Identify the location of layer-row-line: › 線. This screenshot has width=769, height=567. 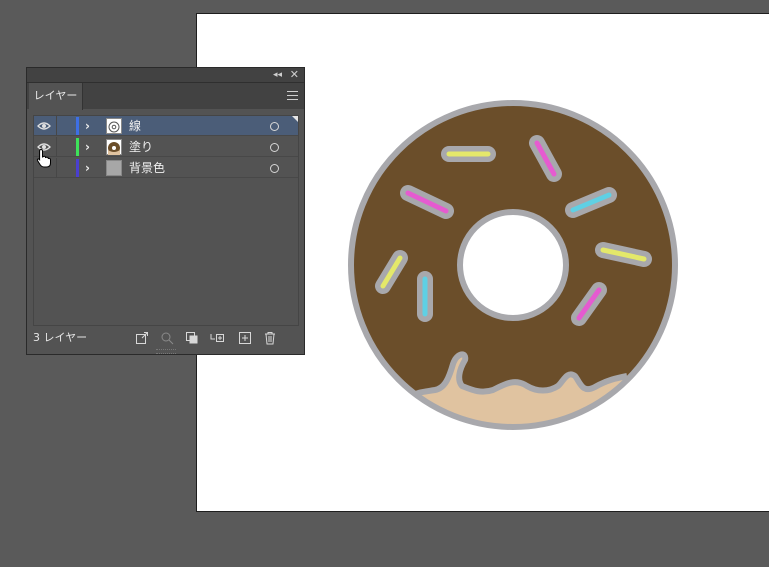
(166, 126).